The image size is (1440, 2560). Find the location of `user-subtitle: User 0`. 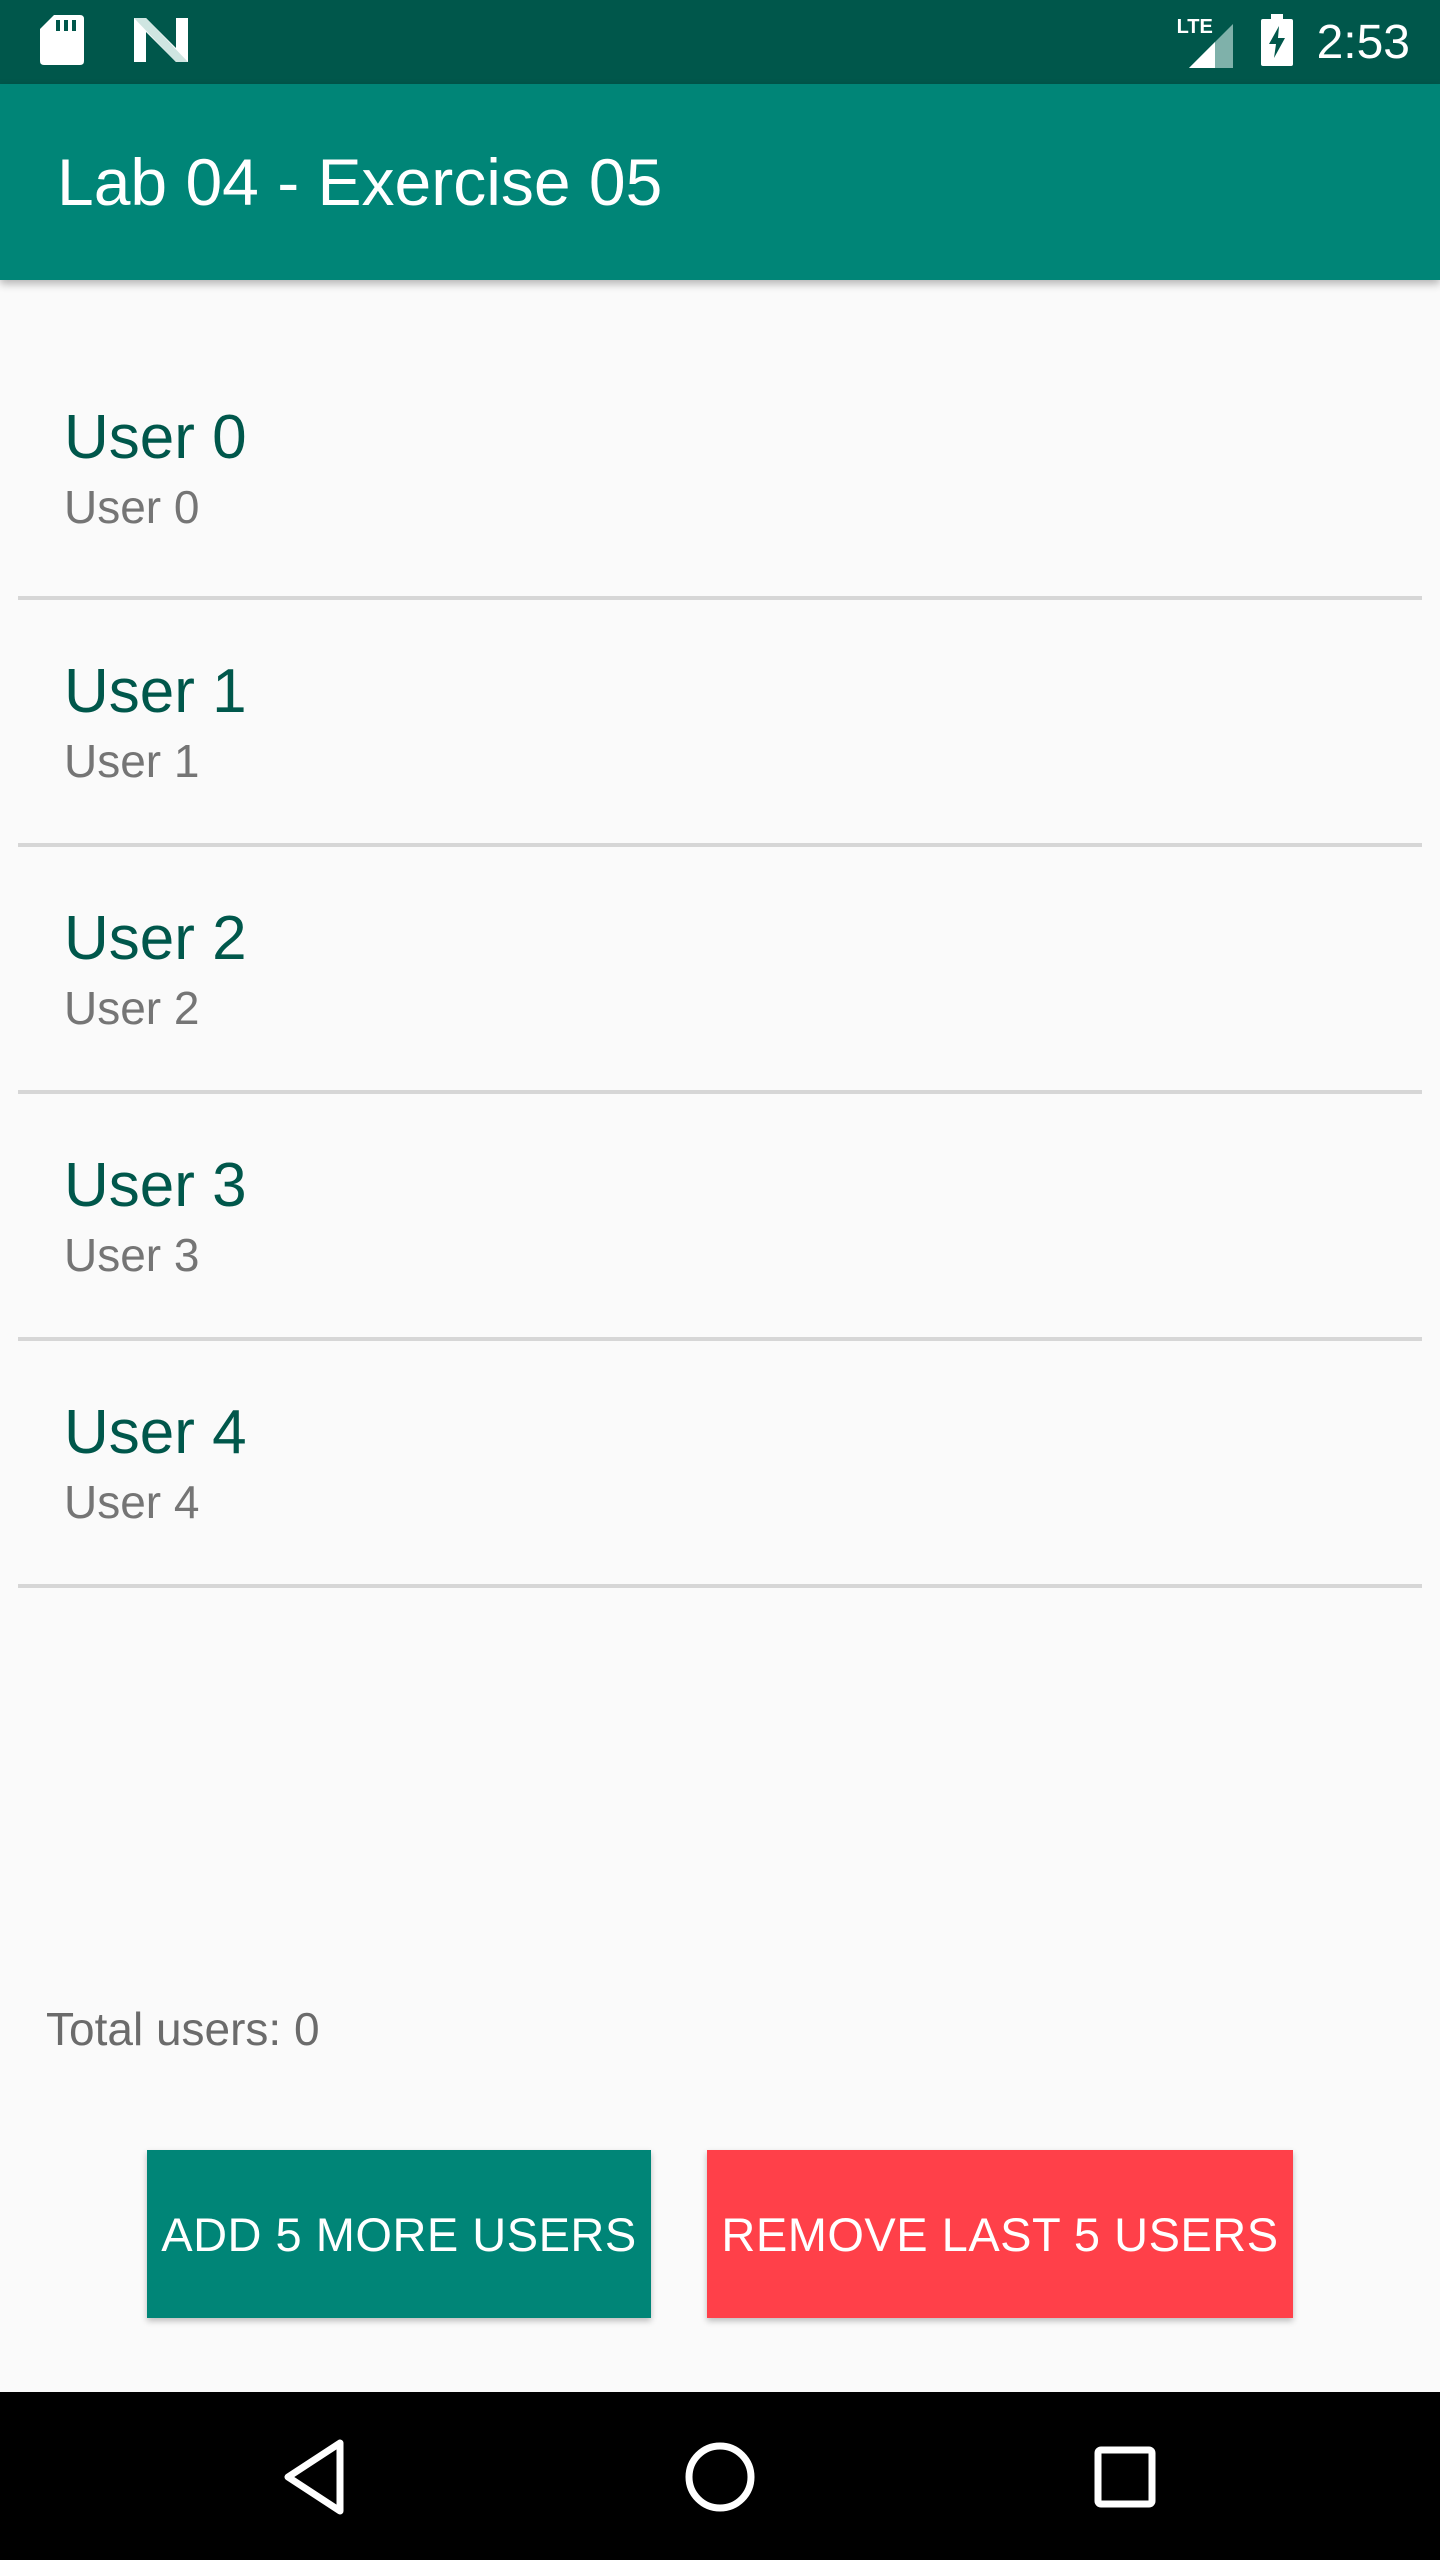

user-subtitle: User 0 is located at coordinates (132, 507).